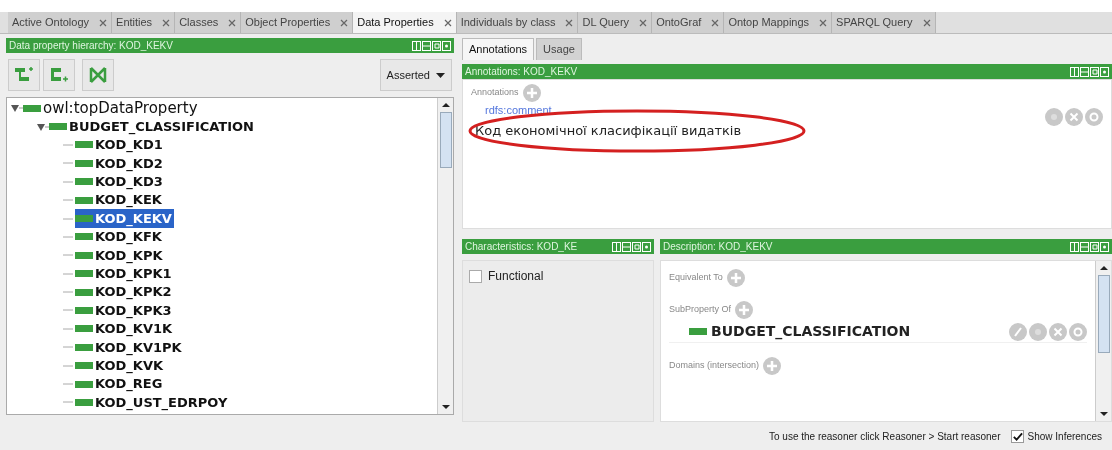 The width and height of the screenshot is (1112, 450). Describe the element at coordinates (521, 246) in the screenshot. I see `panel-title: Characteristics: KOD_KE` at that location.